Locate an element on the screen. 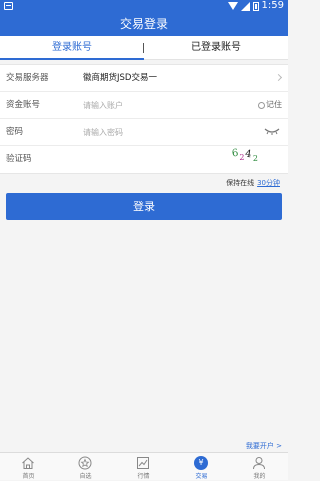  radio-icon is located at coordinates (261, 105).